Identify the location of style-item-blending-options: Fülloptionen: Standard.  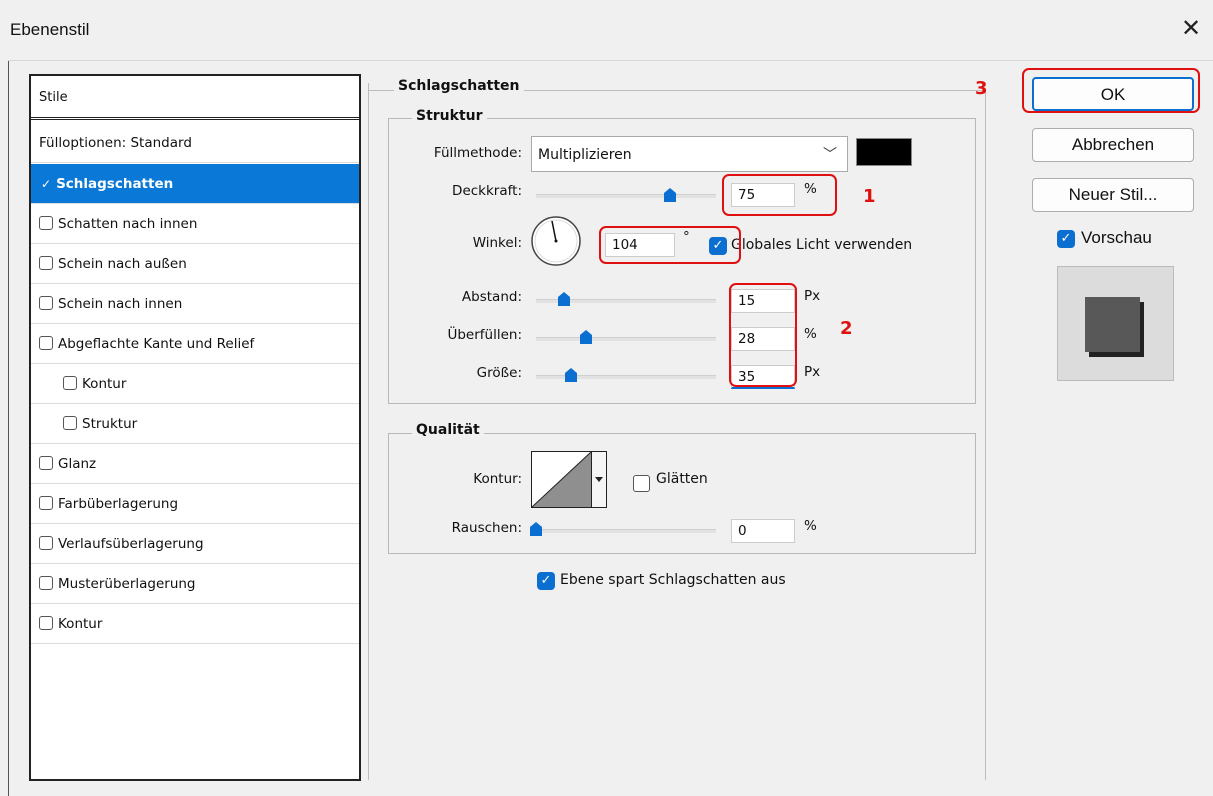
(195, 143).